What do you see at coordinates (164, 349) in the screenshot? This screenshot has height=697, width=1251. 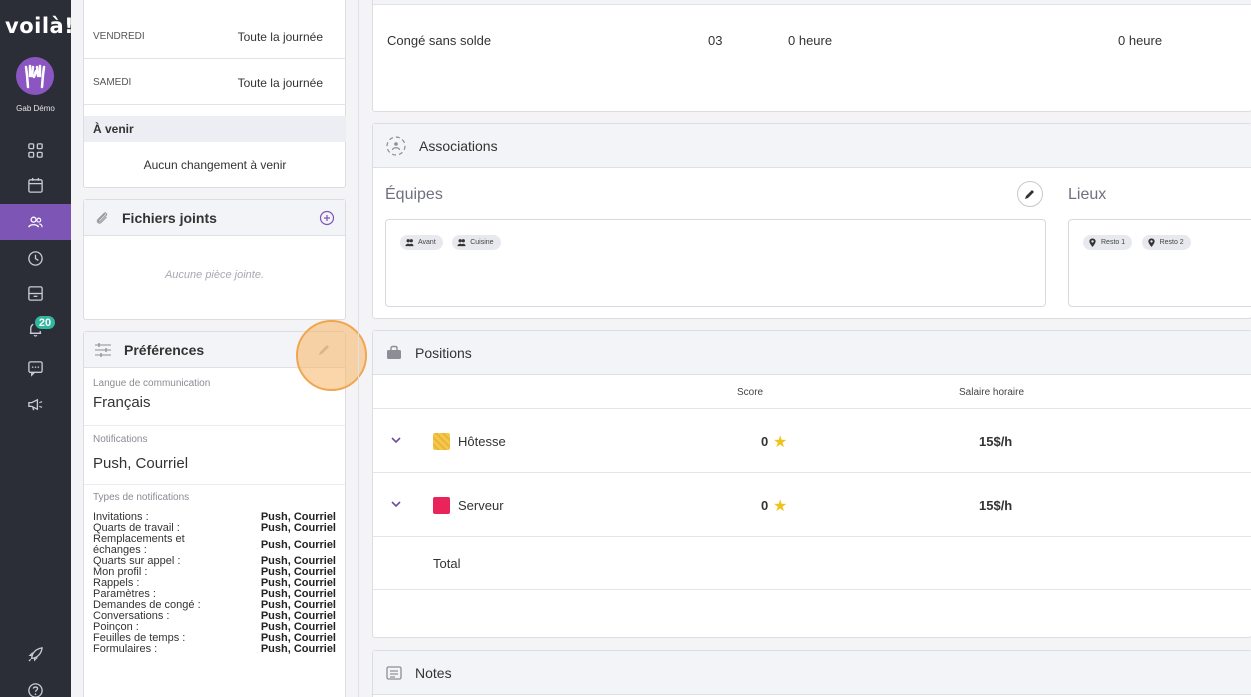 I see `preferences-title: Préférences` at bounding box center [164, 349].